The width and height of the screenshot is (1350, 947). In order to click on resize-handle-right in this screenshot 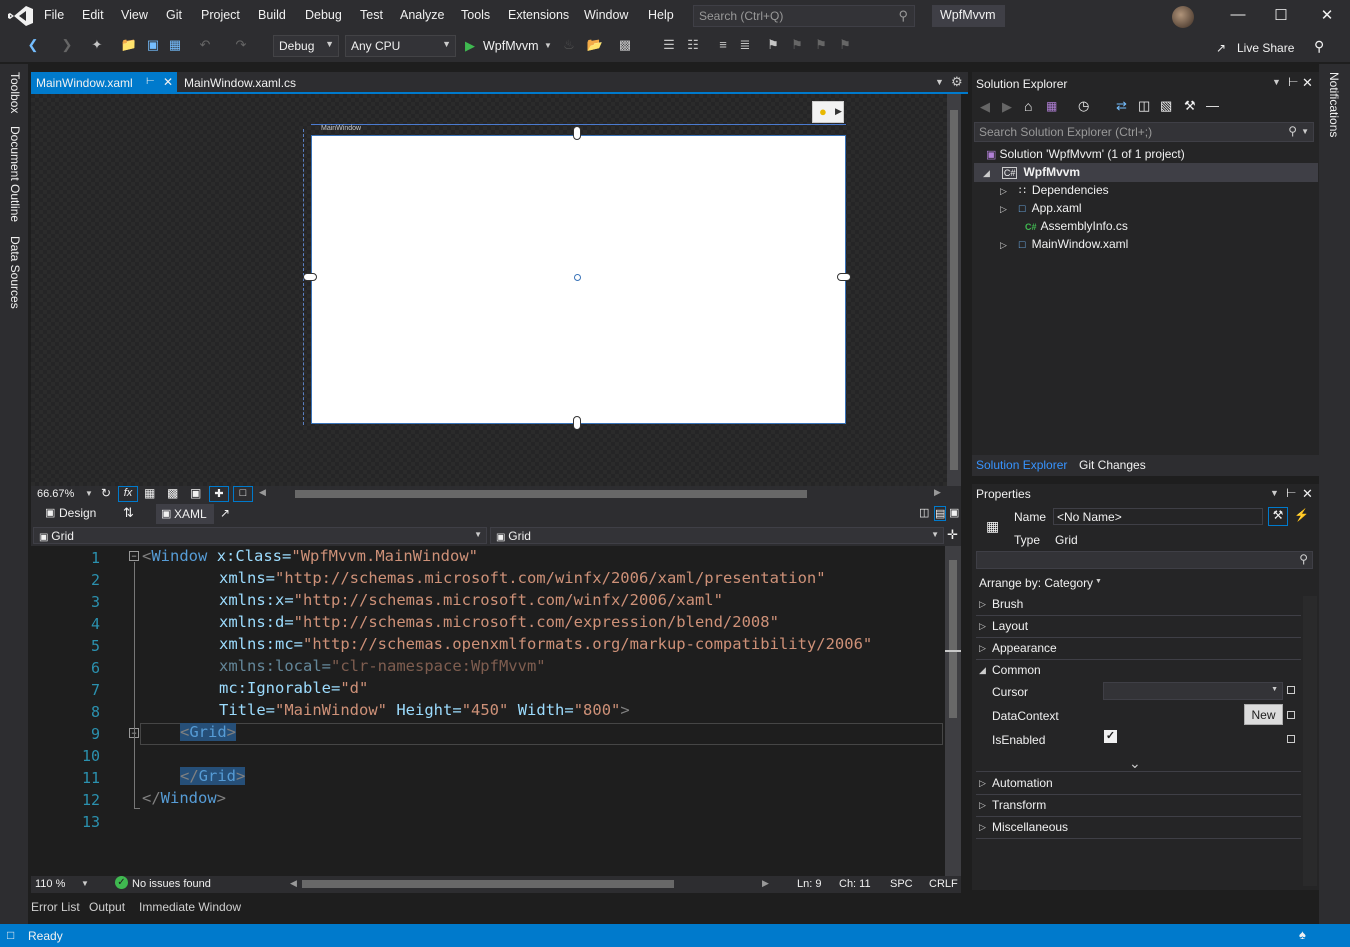, I will do `click(844, 277)`.